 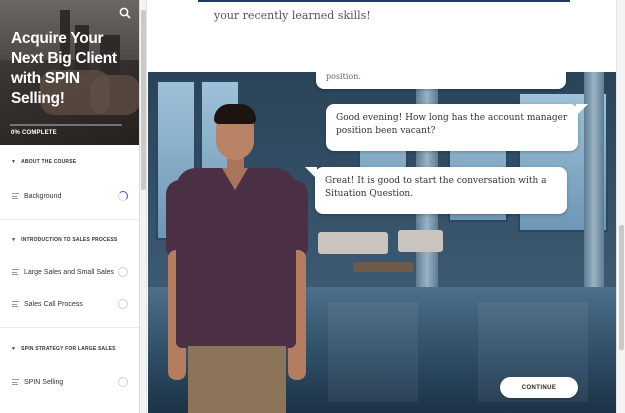 I want to click on lesson-label: Background, so click(x=43, y=196).